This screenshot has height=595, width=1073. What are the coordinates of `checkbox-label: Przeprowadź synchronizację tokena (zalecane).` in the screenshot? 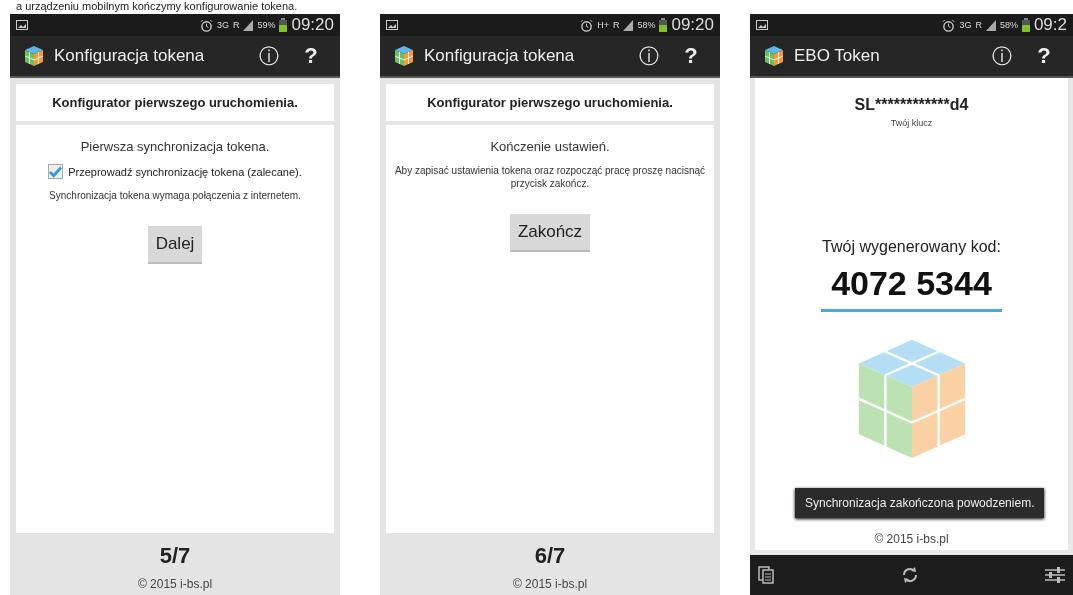 It's located at (185, 171).